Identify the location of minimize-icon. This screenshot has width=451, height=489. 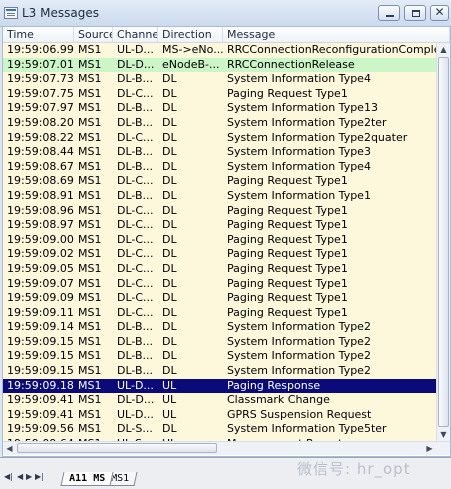
(390, 16).